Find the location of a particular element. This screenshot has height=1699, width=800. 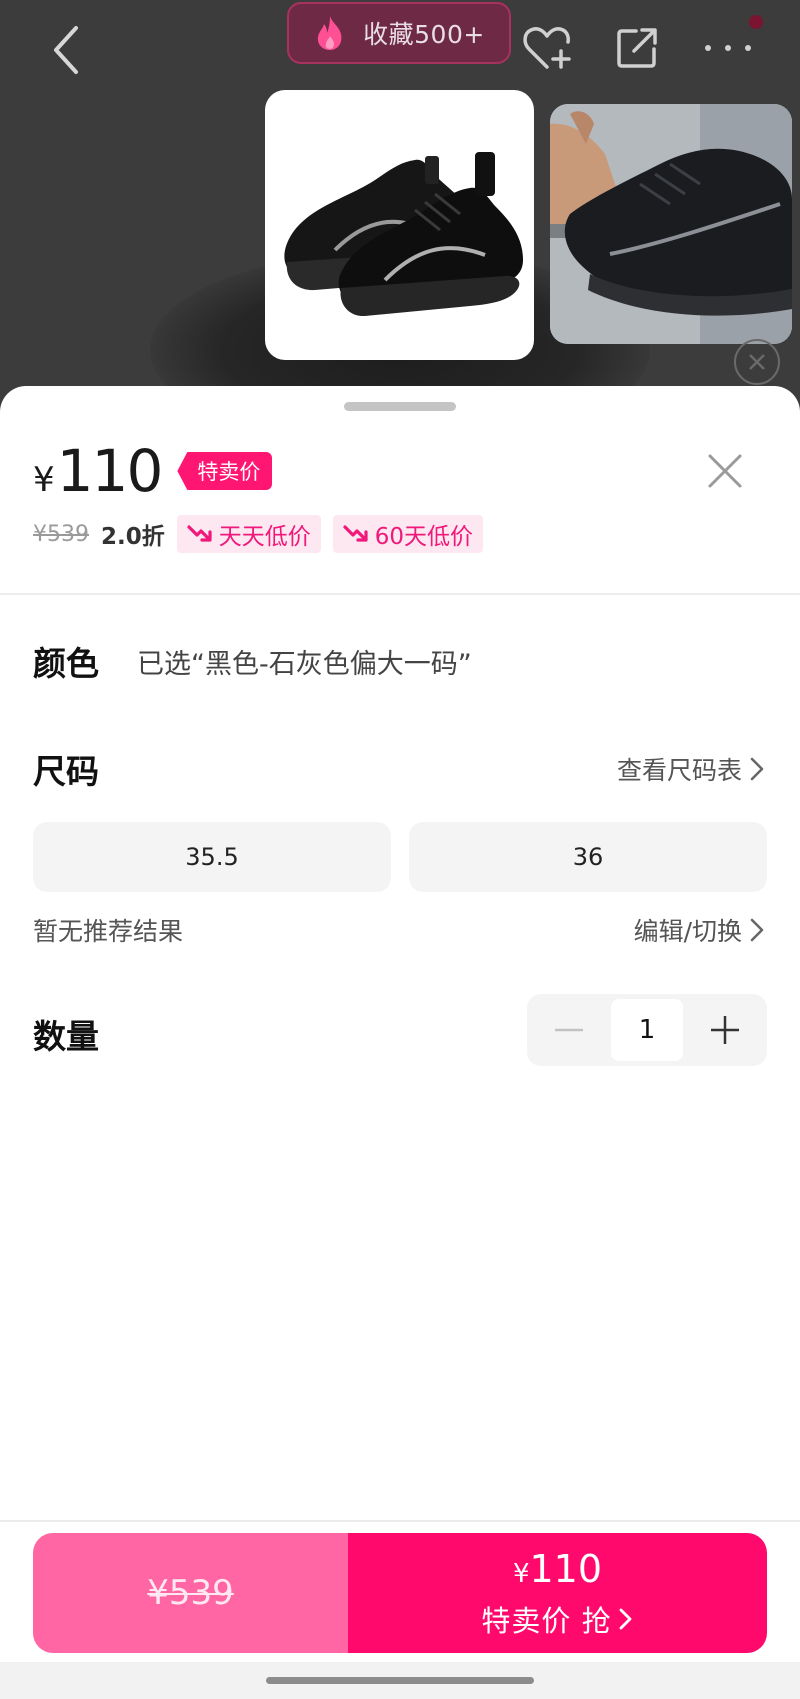

buy-price-currency: ¥ is located at coordinates (521, 1573).